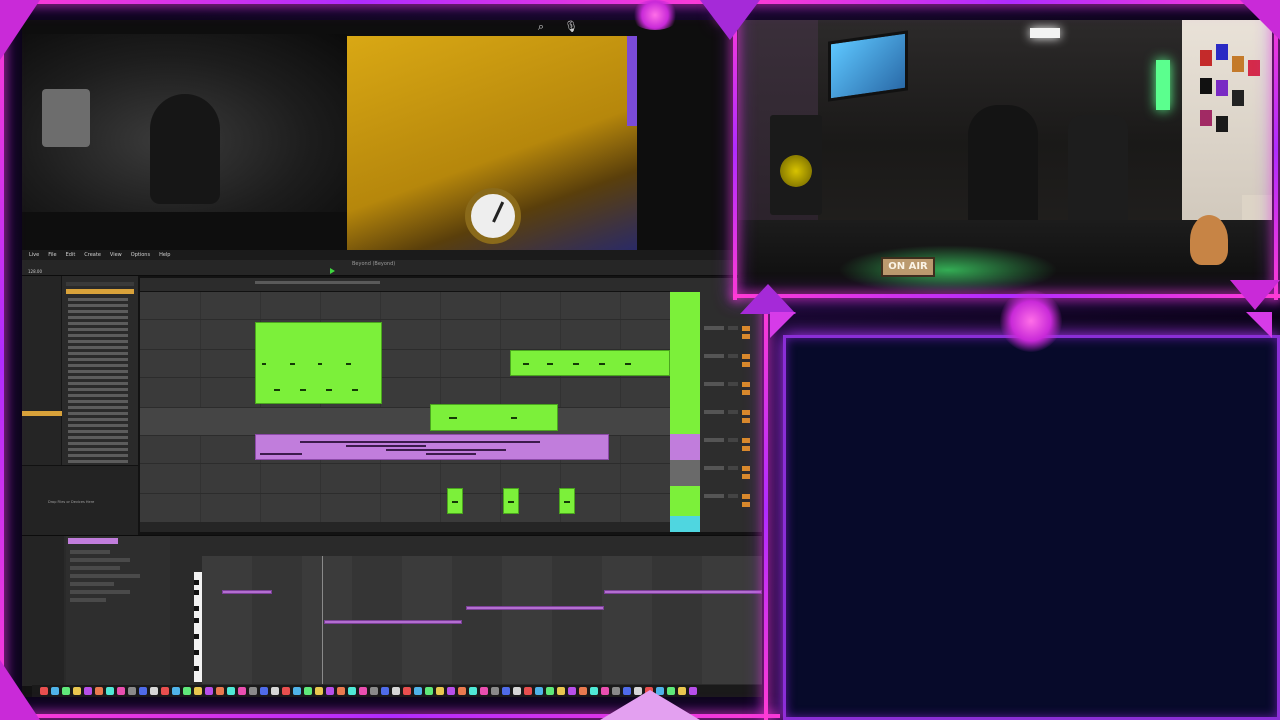  I want to click on menu-edit: Edit, so click(71, 255).